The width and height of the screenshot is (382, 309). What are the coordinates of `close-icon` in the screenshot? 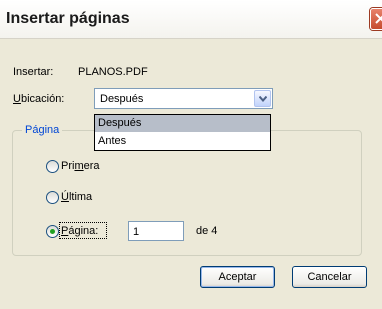 It's located at (378, 18).